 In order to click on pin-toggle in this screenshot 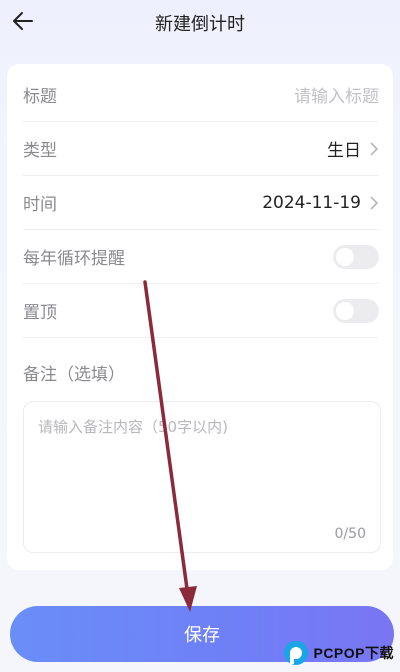, I will do `click(356, 310)`.